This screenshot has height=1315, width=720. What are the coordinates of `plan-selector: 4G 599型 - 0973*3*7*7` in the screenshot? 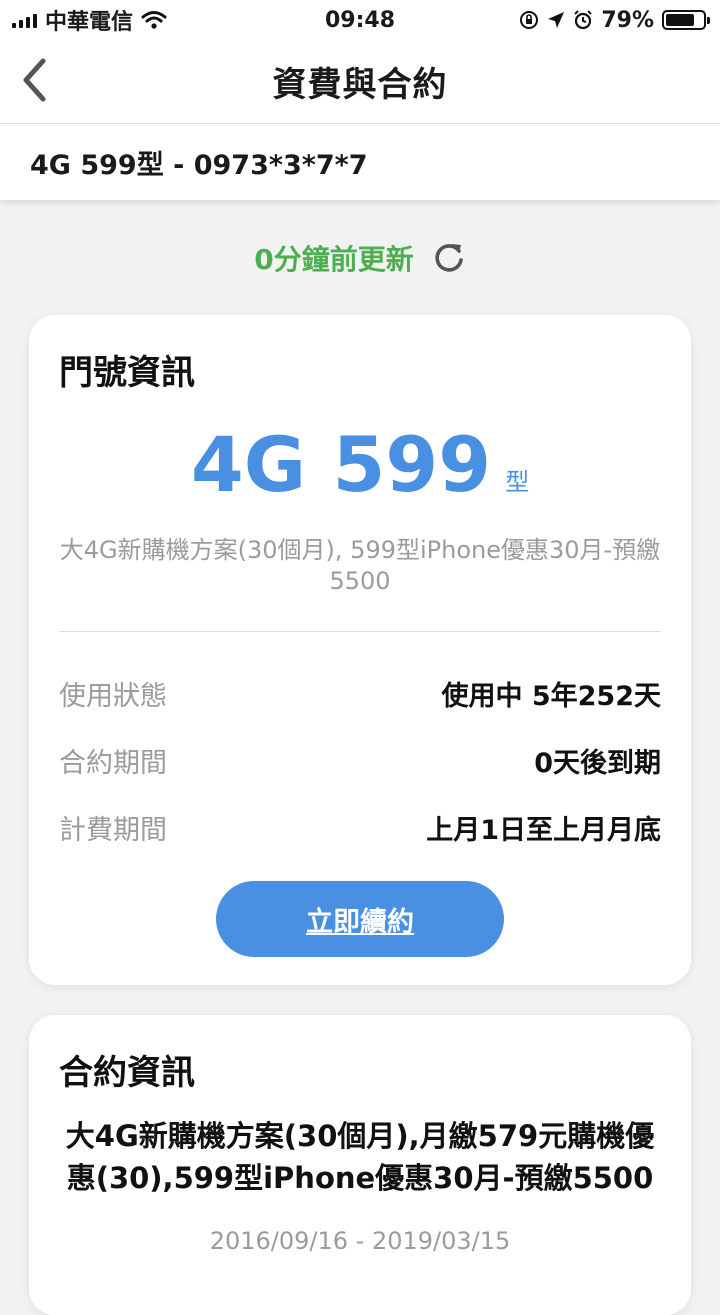 It's located at (360, 162).